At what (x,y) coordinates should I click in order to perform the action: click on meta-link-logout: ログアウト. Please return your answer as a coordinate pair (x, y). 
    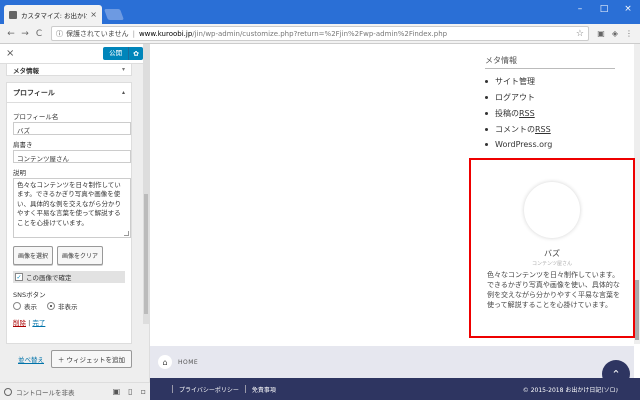
    Looking at the image, I should click on (518, 97).